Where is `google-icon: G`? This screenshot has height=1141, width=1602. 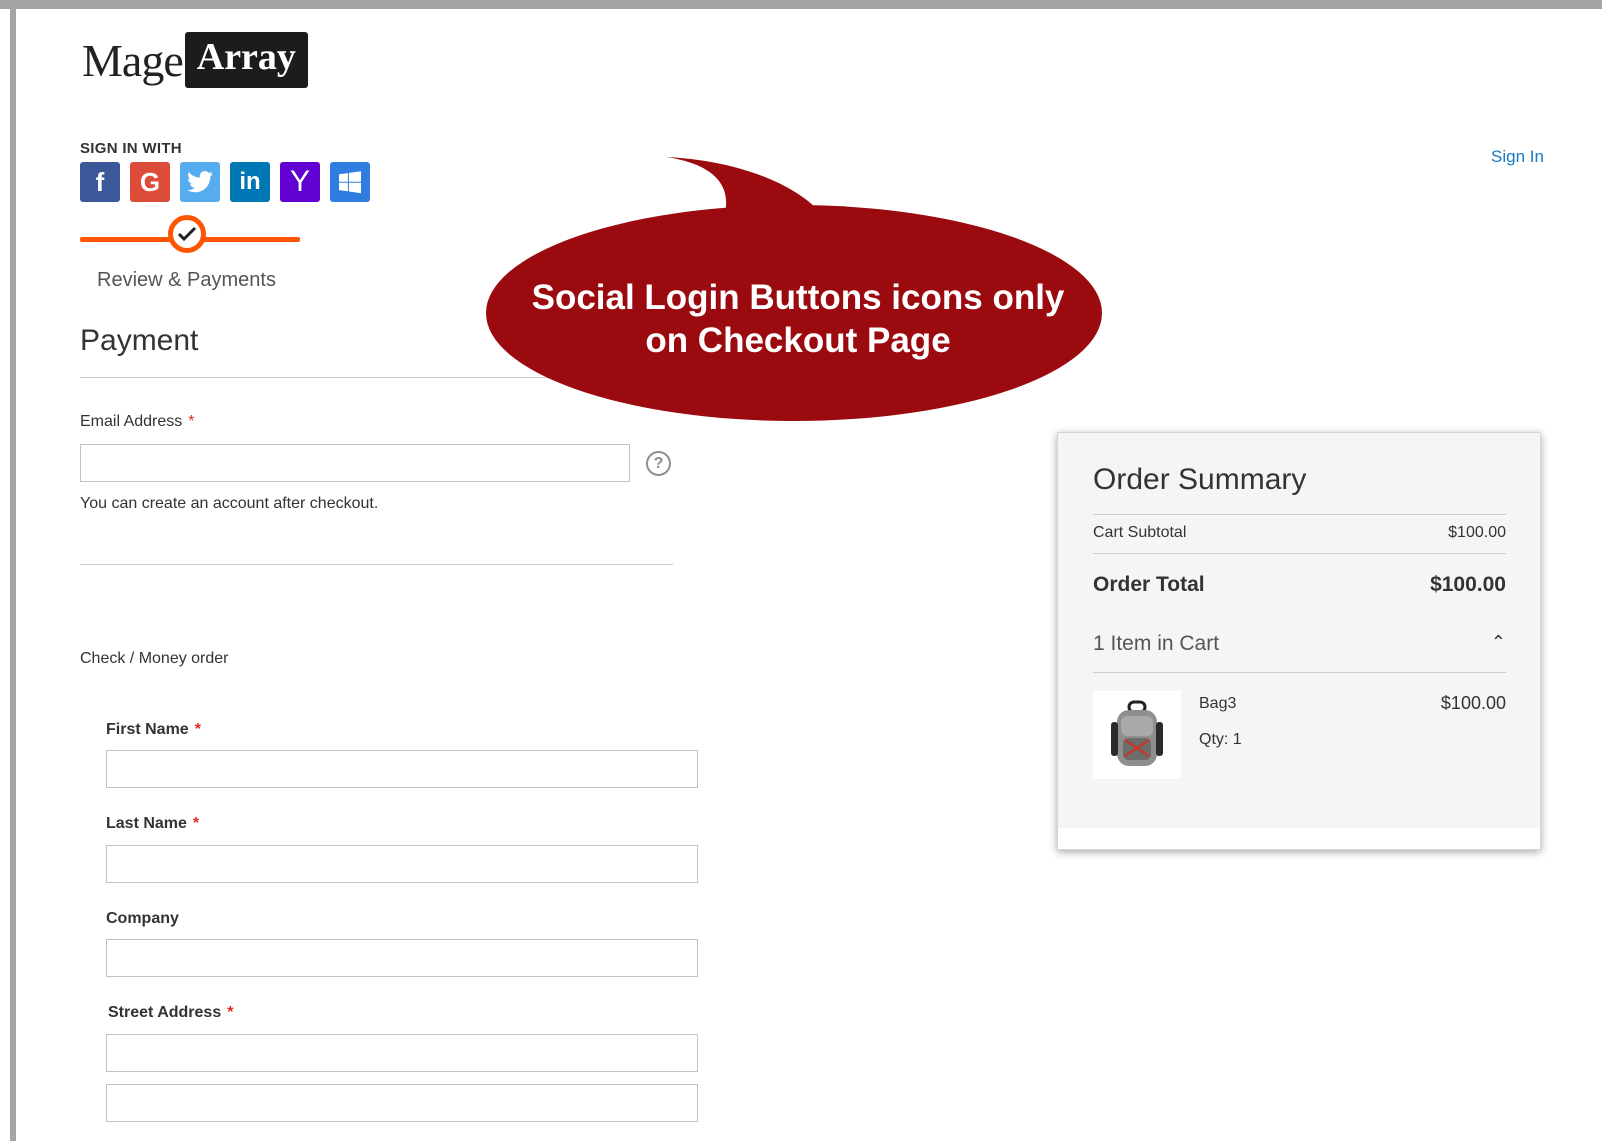 google-icon: G is located at coordinates (150, 181).